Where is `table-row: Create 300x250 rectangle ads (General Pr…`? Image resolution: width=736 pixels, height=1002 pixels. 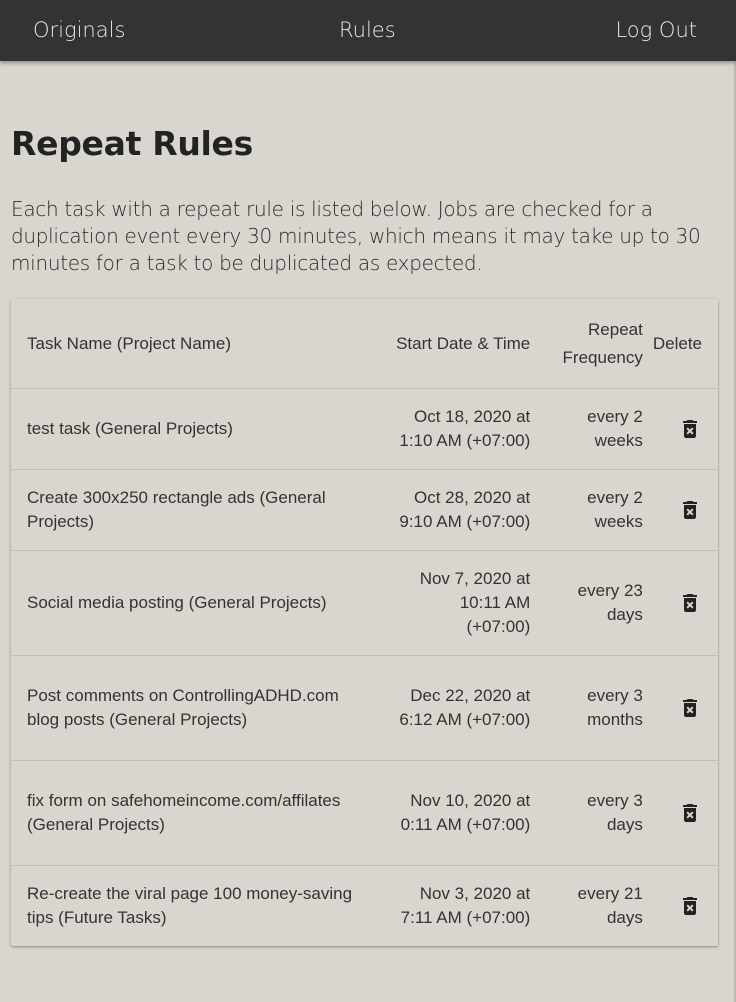 table-row: Create 300x250 rectangle ads (General Pr… is located at coordinates (364, 510).